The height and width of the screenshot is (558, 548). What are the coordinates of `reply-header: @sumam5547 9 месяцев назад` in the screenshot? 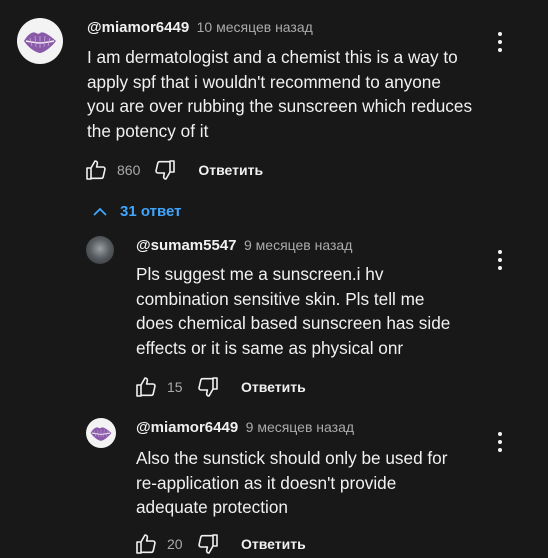 It's located at (244, 246).